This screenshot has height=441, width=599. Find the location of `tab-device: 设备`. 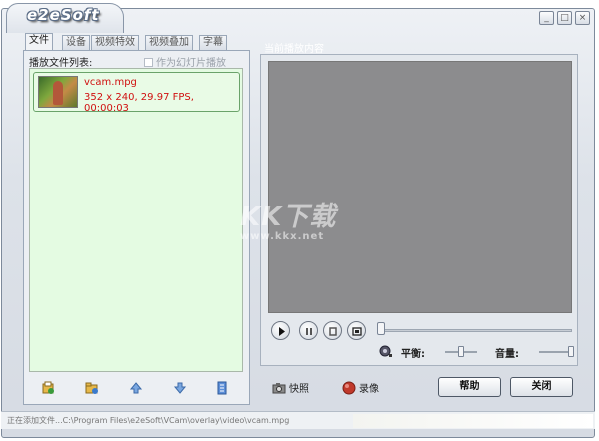

tab-device: 设备 is located at coordinates (76, 42).